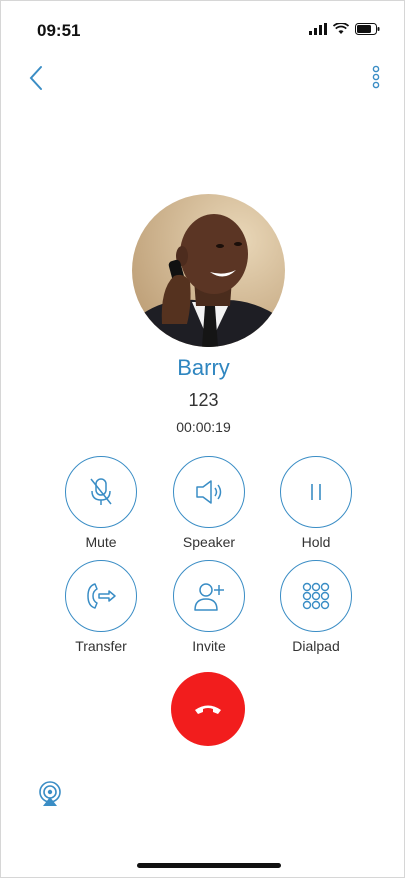  I want to click on airplay-icon, so click(50, 793).